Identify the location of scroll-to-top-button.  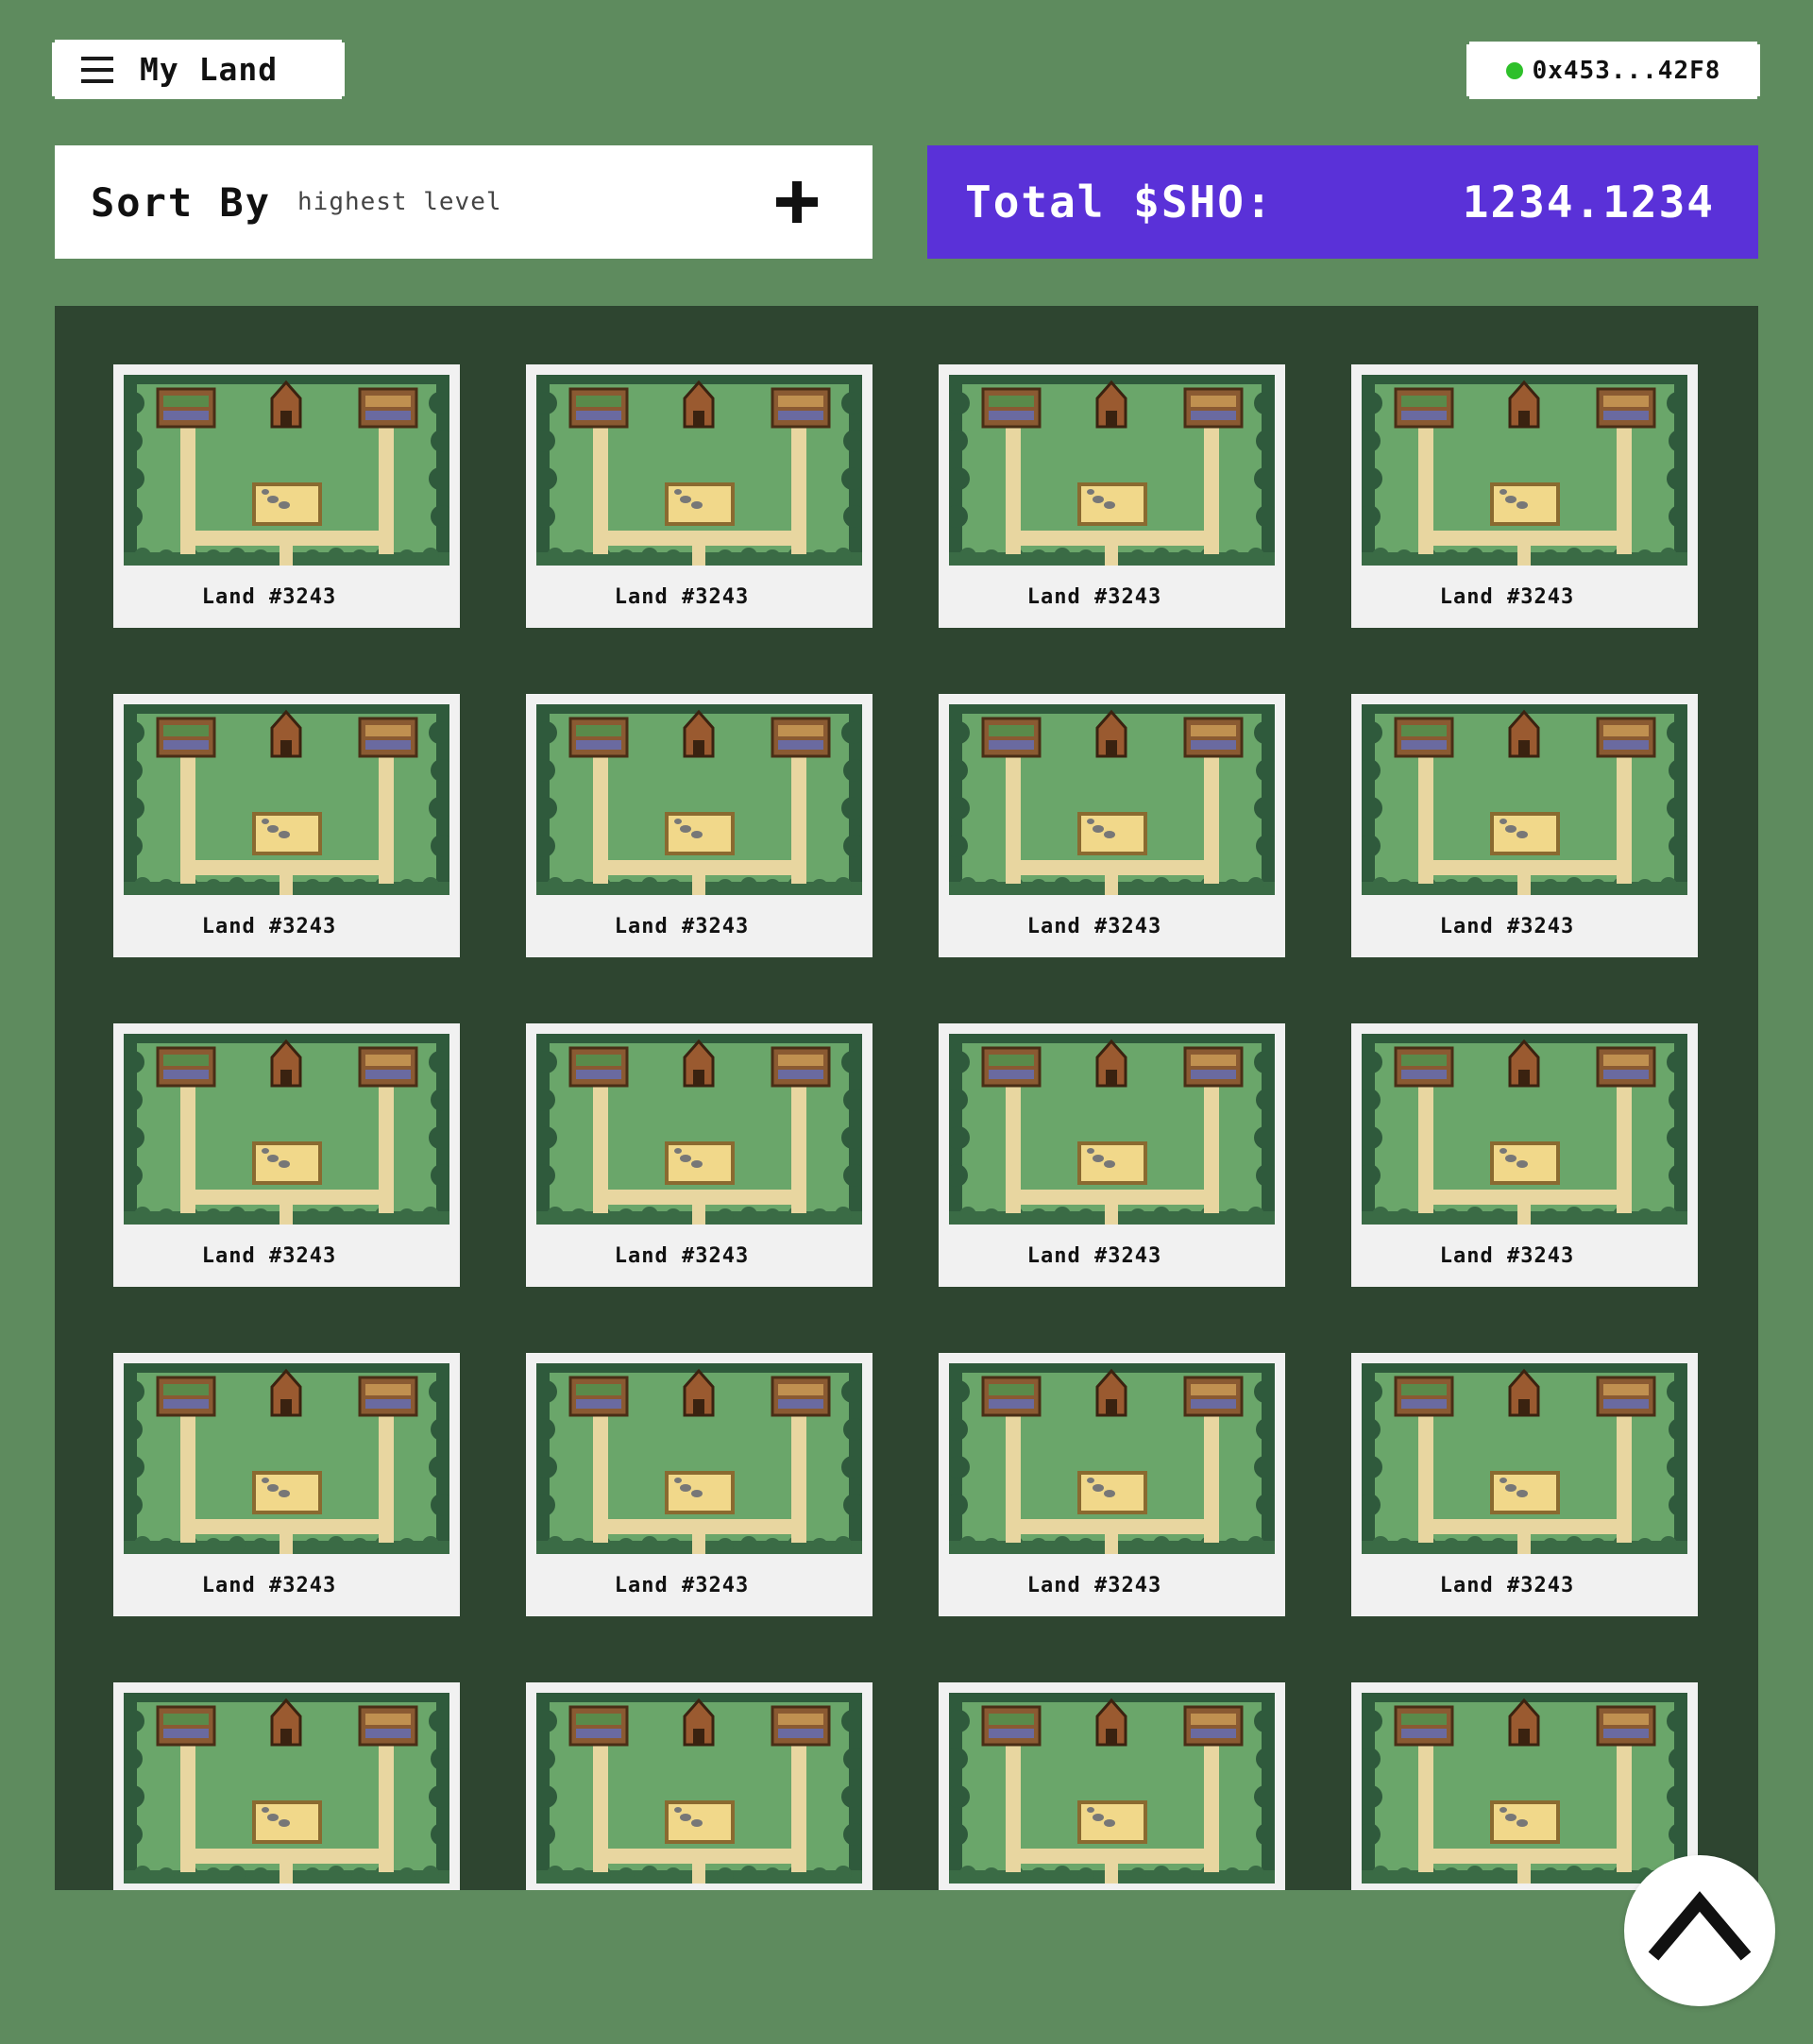
(1699, 1931).